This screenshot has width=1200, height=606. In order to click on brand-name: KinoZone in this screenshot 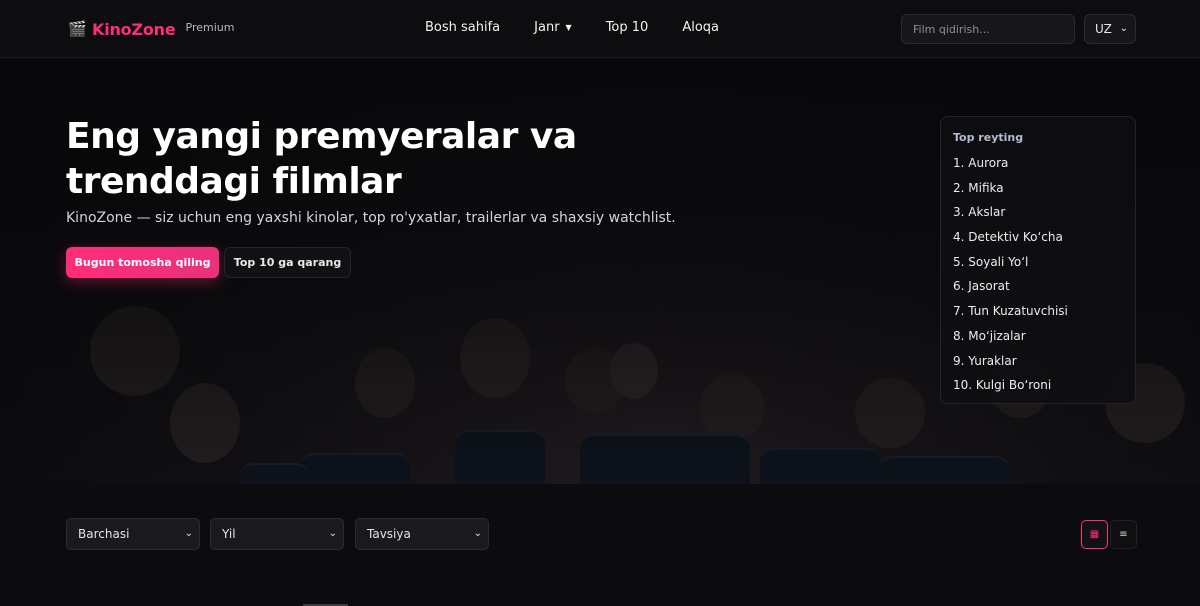, I will do `click(134, 29)`.